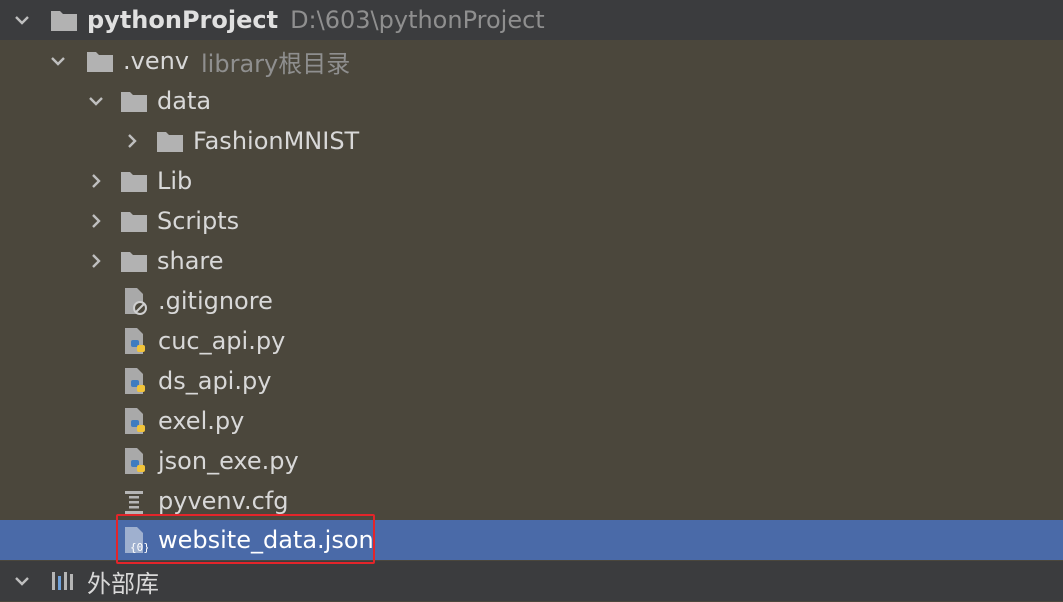 The width and height of the screenshot is (1063, 602). I want to click on tree-row-share: share, so click(531, 261).